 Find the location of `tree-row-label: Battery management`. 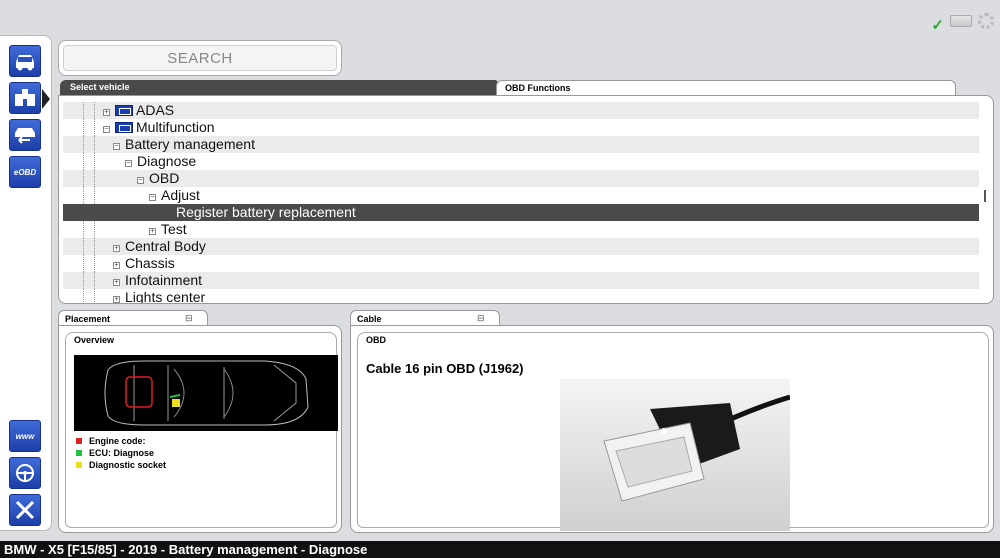

tree-row-label: Battery management is located at coordinates (190, 144).